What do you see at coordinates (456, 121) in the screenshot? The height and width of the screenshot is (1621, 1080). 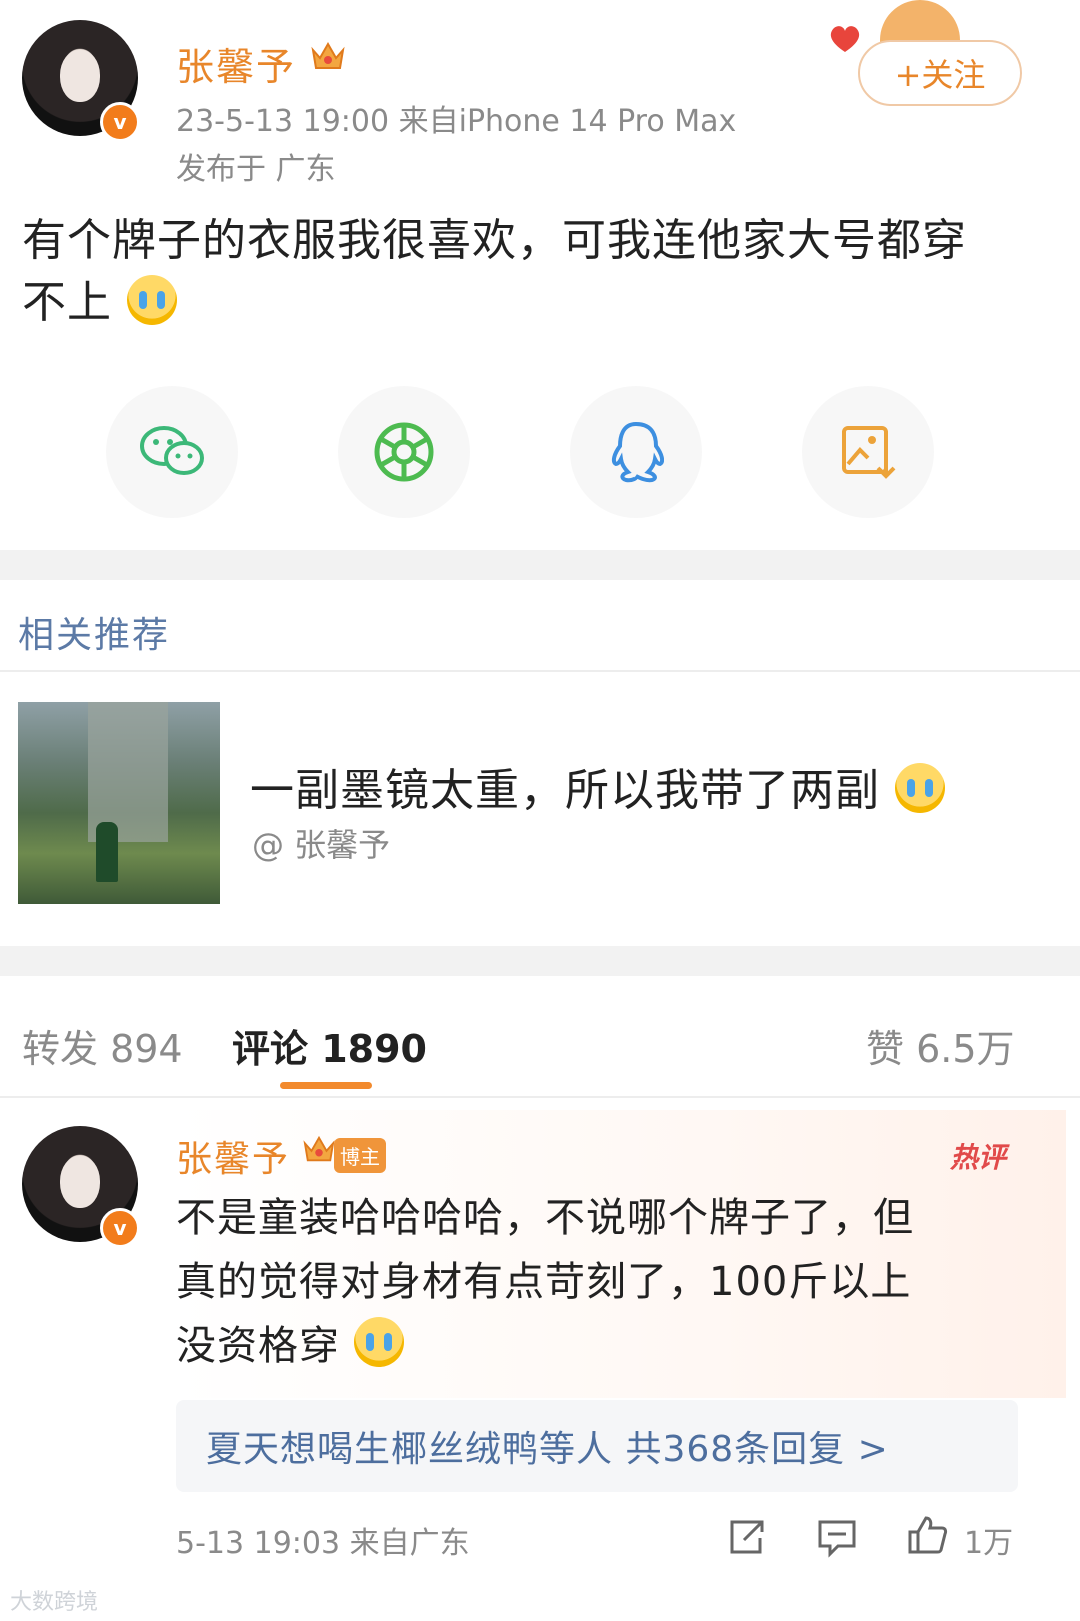 I see `post-meta: 23-5-13 19:00 来自iPhone 14 Pro Max` at bounding box center [456, 121].